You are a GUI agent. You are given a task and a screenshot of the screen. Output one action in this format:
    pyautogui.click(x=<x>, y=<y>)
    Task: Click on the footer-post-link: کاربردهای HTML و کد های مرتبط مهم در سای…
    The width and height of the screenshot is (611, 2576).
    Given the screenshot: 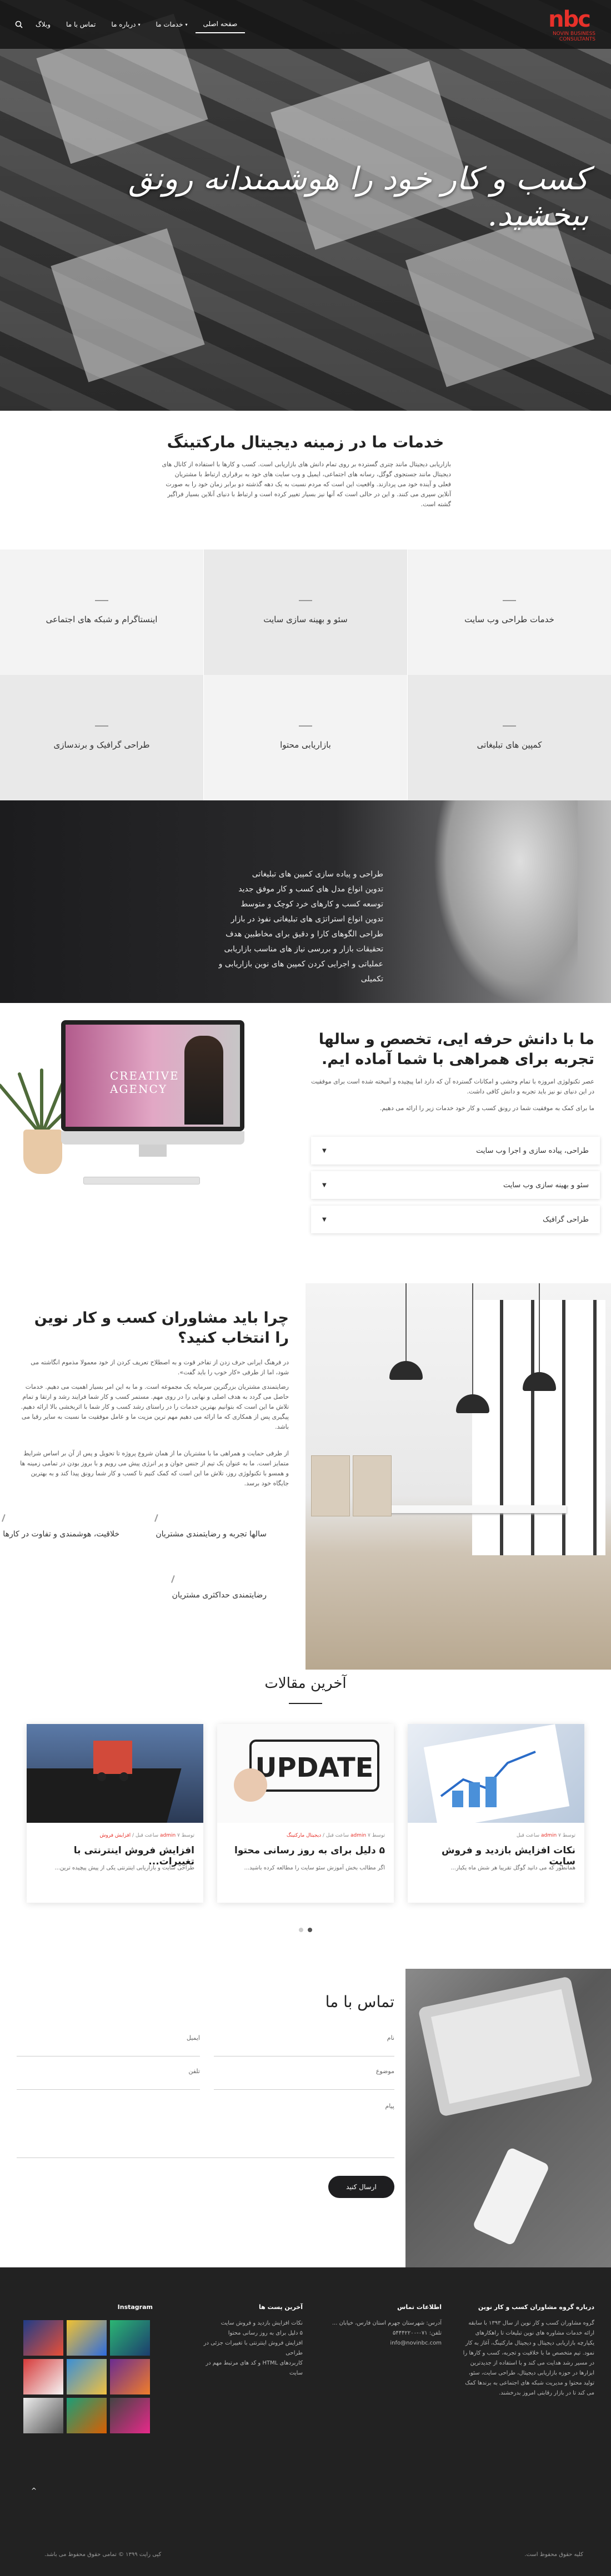 What is the action you would take?
    pyautogui.click(x=247, y=2368)
    